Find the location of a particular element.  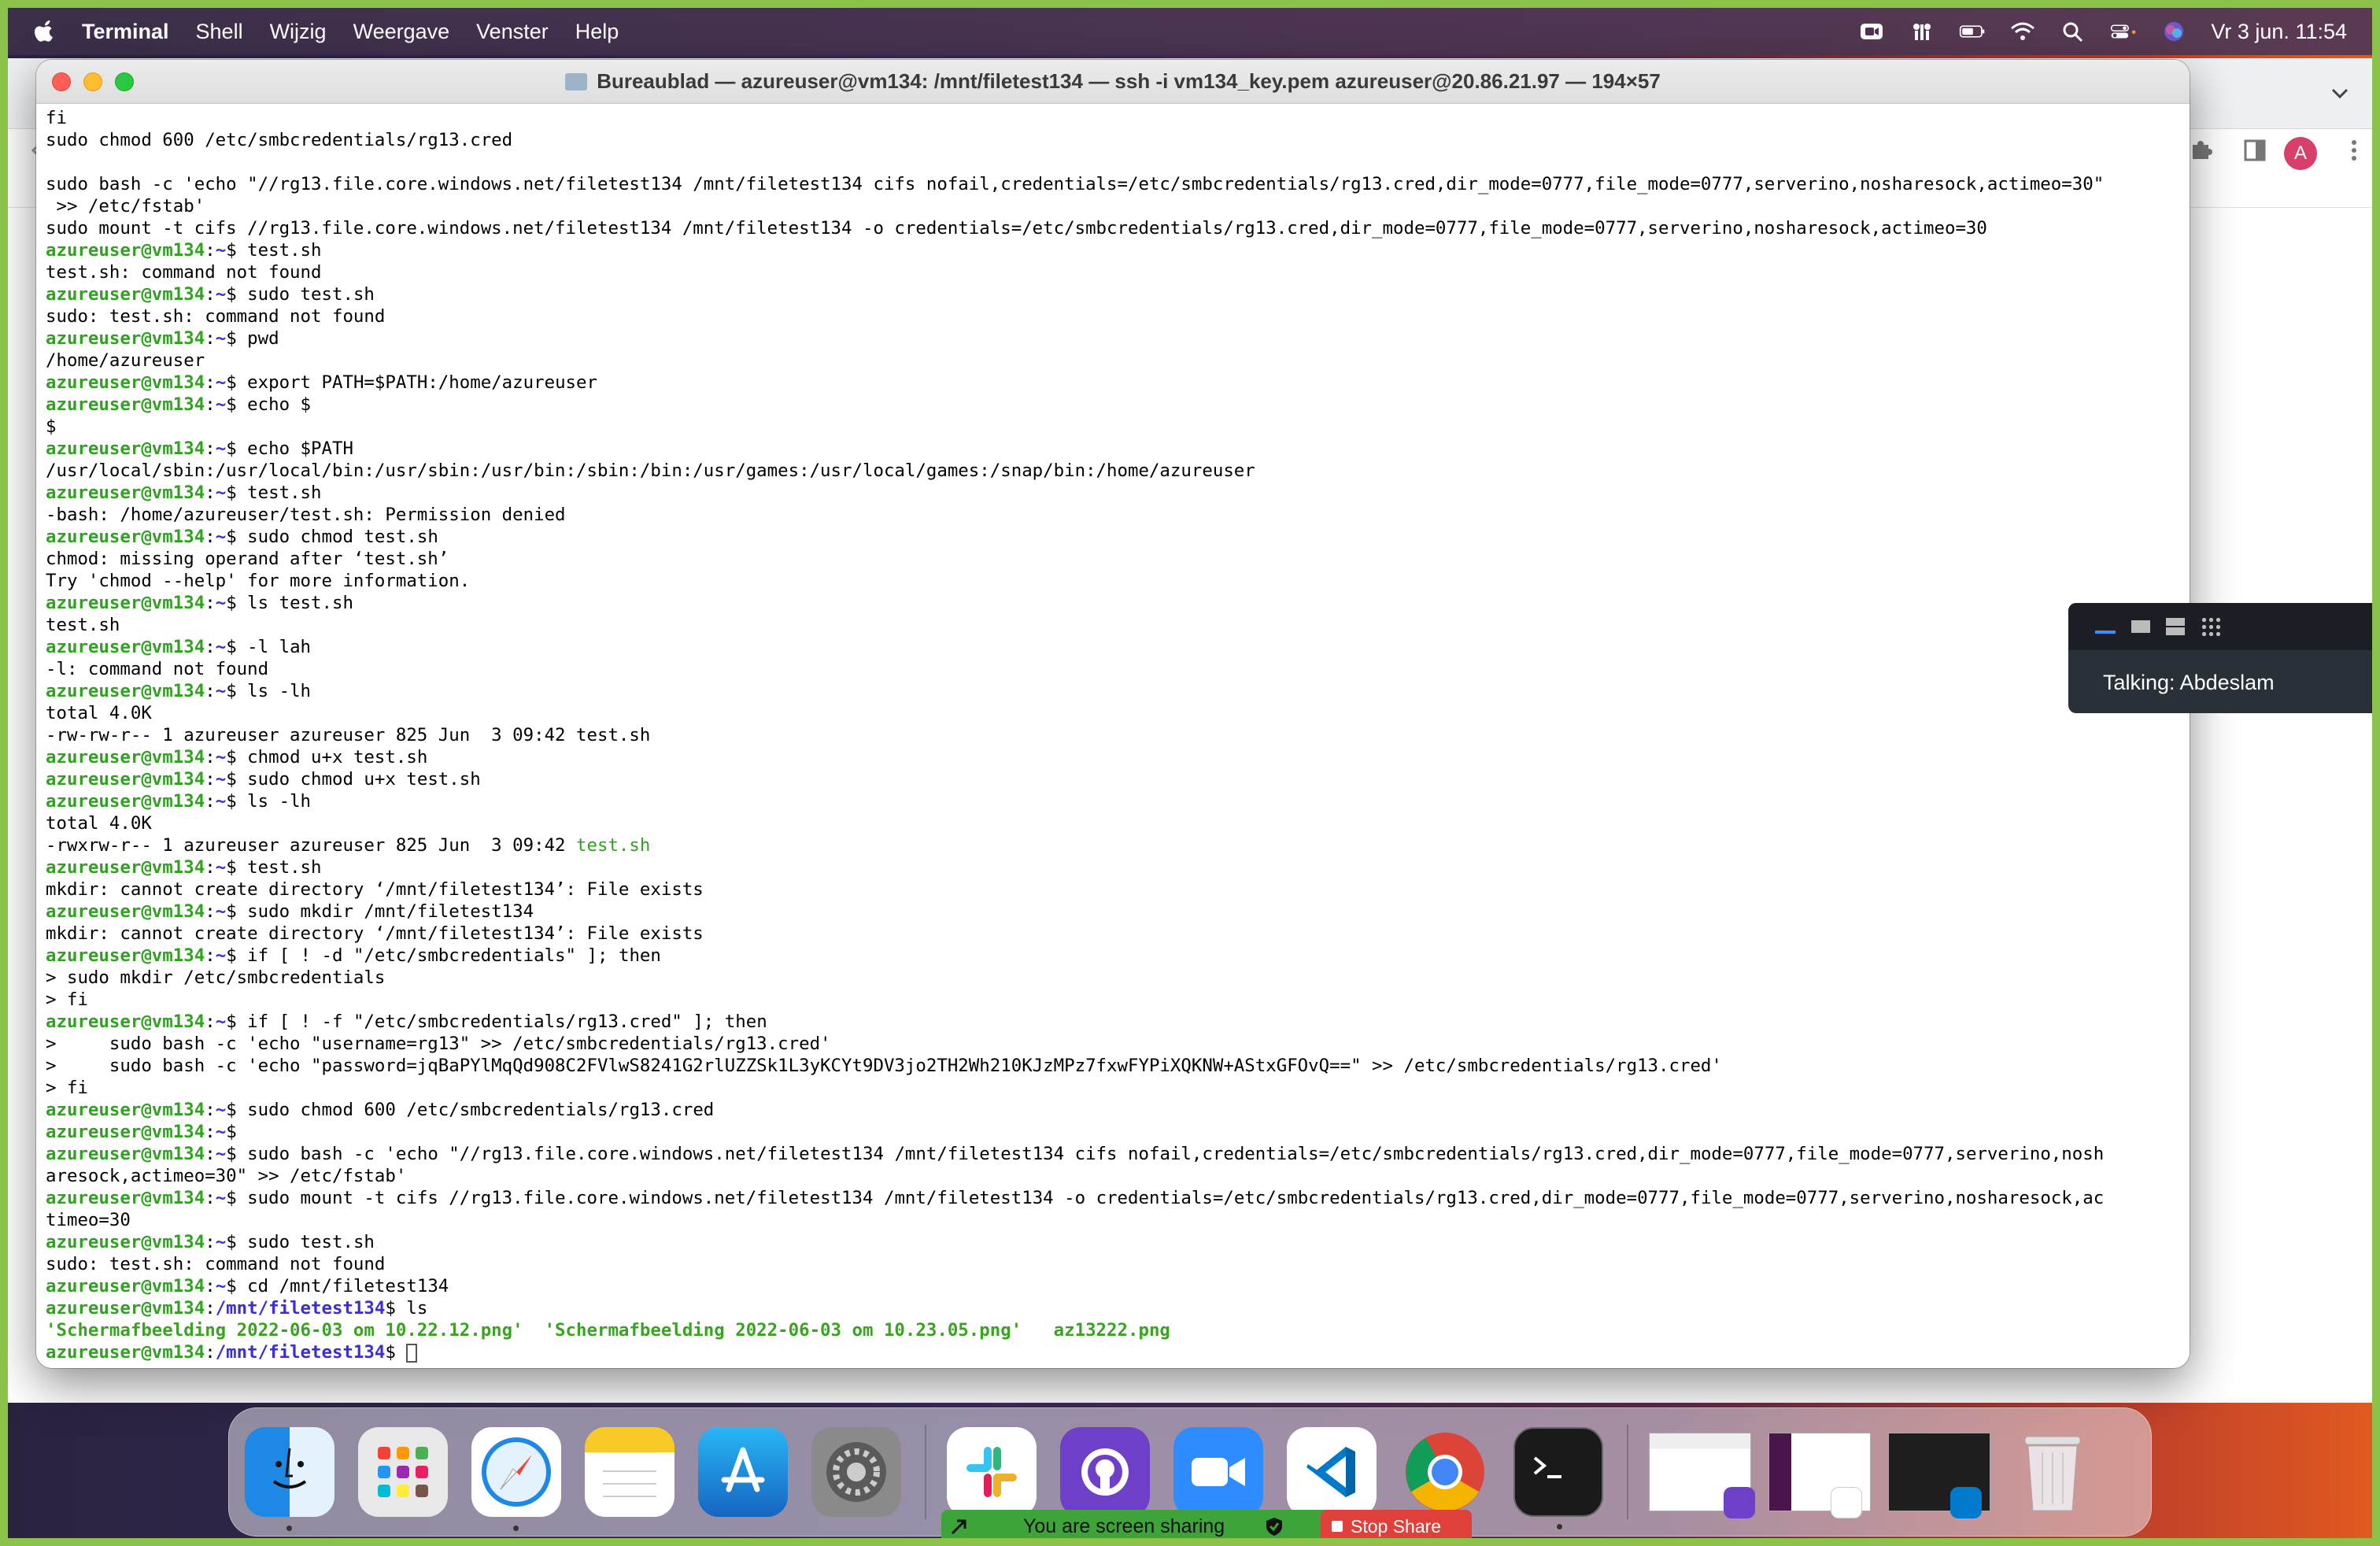

terminal-line: azureuser@vm134:~$ ls test.sh is located at coordinates (1118, 603).